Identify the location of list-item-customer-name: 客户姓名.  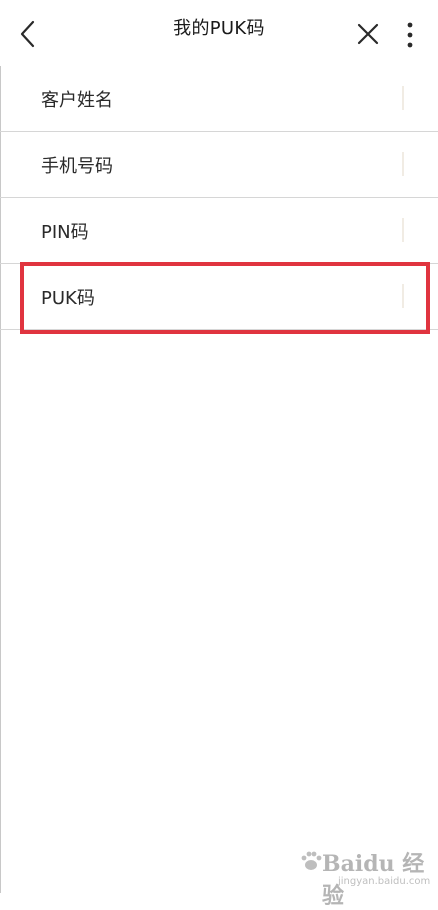
(219, 99).